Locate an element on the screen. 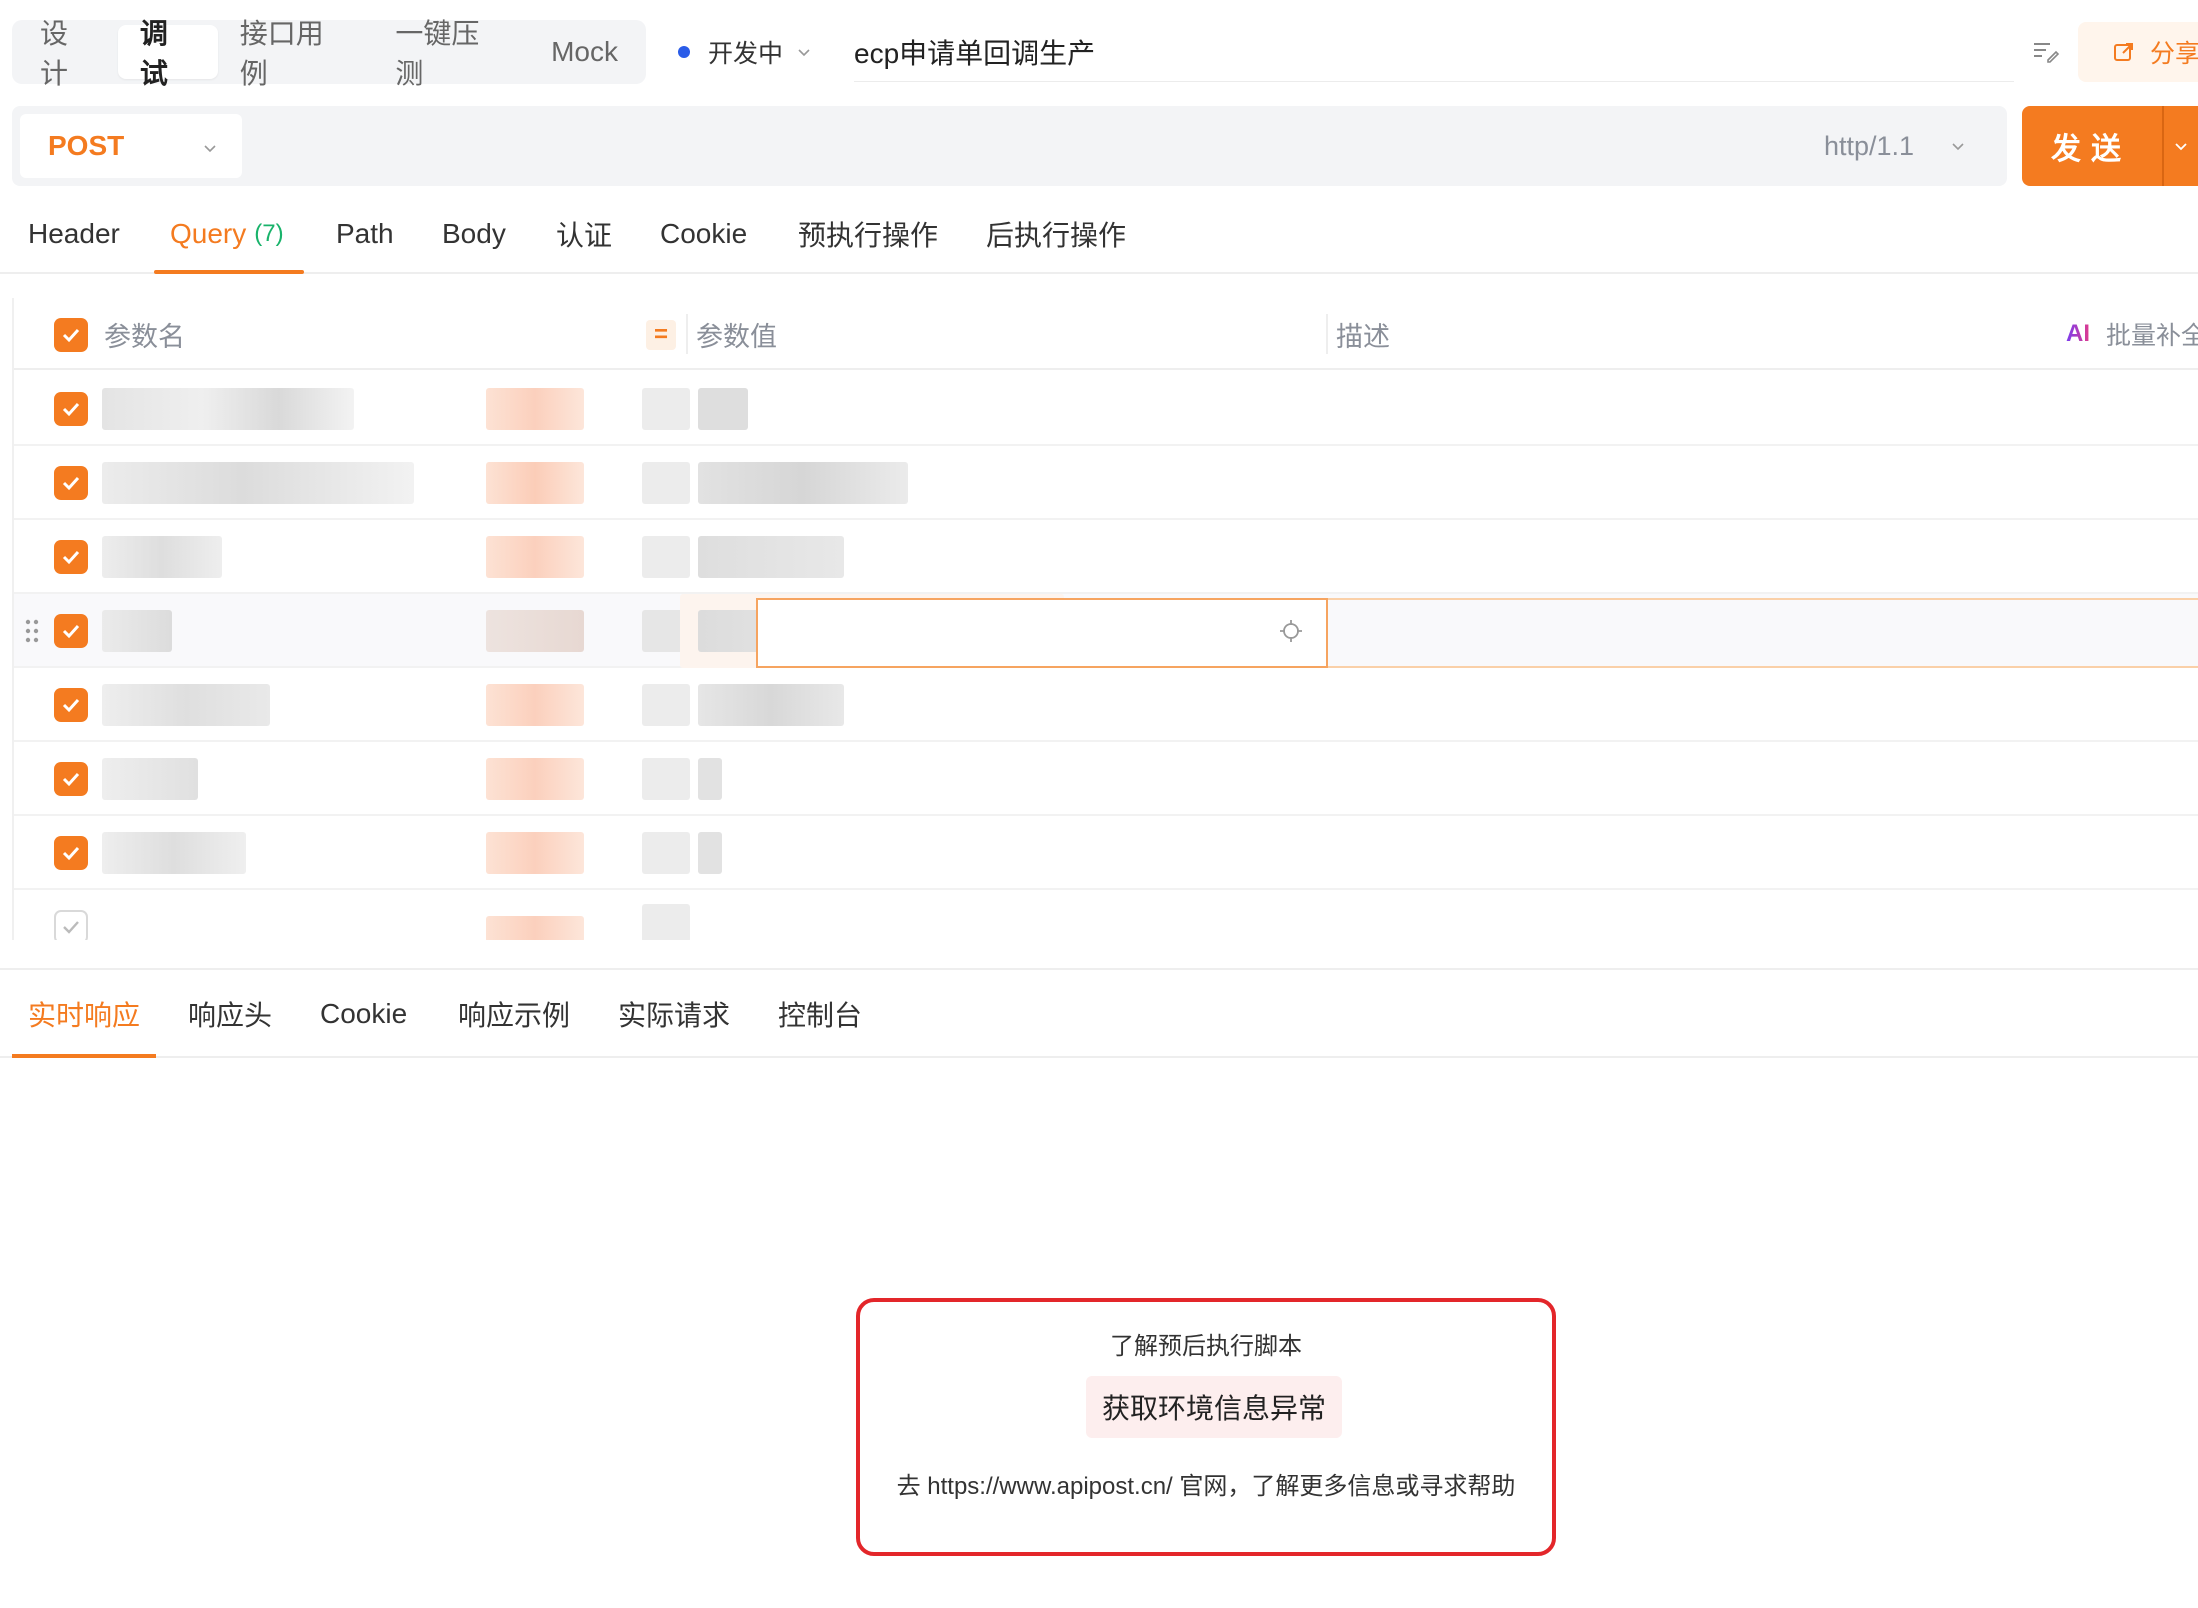  tab-label: Header is located at coordinates (74, 233).